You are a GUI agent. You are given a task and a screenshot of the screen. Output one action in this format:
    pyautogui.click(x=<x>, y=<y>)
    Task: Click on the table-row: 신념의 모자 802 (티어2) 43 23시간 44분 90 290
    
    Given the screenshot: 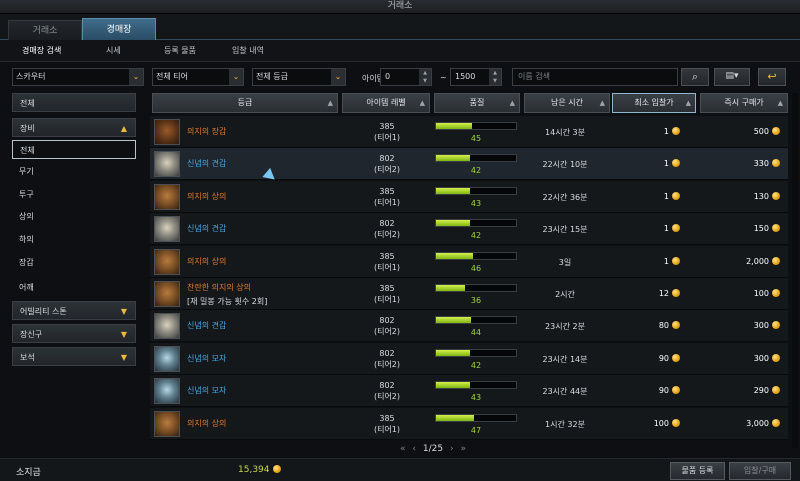 What is the action you would take?
    pyautogui.click(x=469, y=391)
    